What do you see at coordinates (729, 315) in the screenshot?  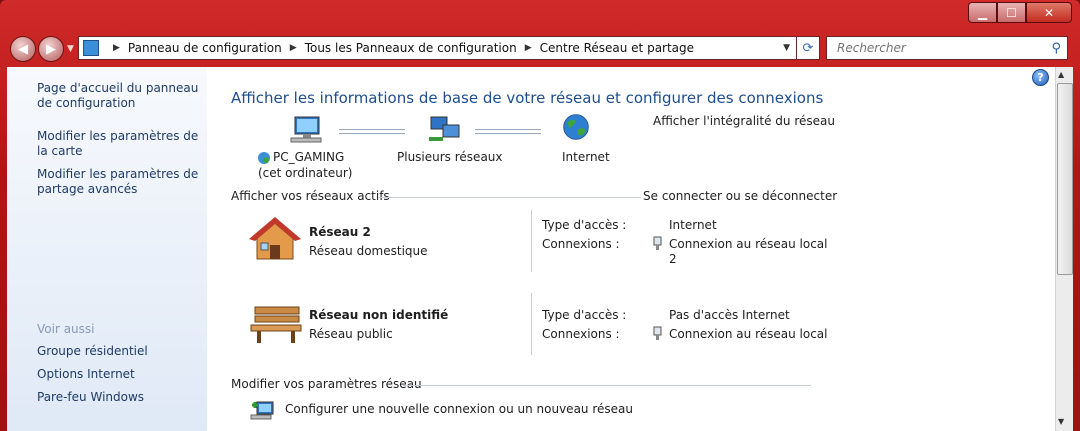 I see `network-2-access-value: Pas d'accès Internet` at bounding box center [729, 315].